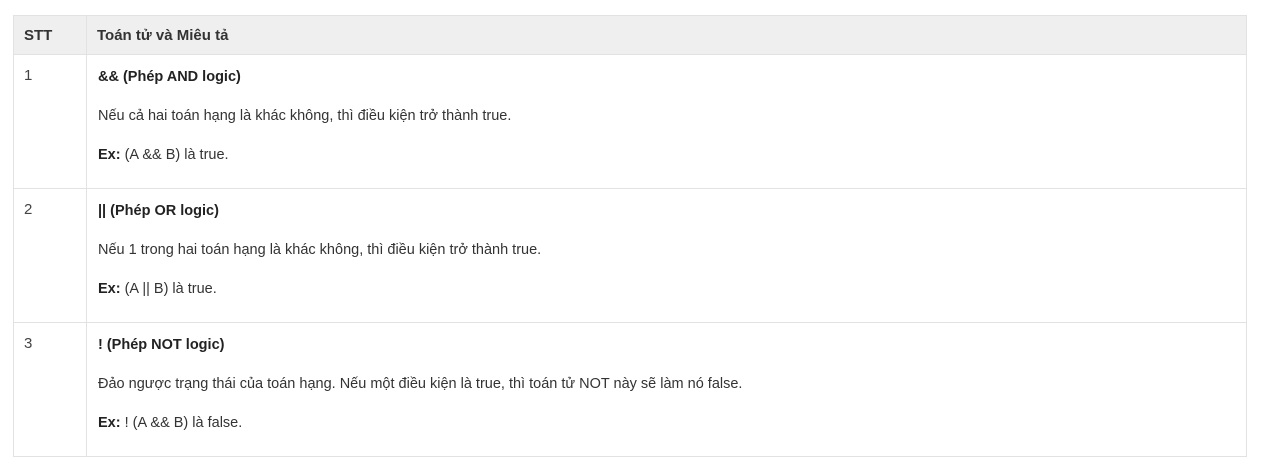 Image resolution: width=1264 pixels, height=471 pixels. Describe the element at coordinates (158, 211) in the screenshot. I see `operator-title: || (Phép OR logic)` at that location.